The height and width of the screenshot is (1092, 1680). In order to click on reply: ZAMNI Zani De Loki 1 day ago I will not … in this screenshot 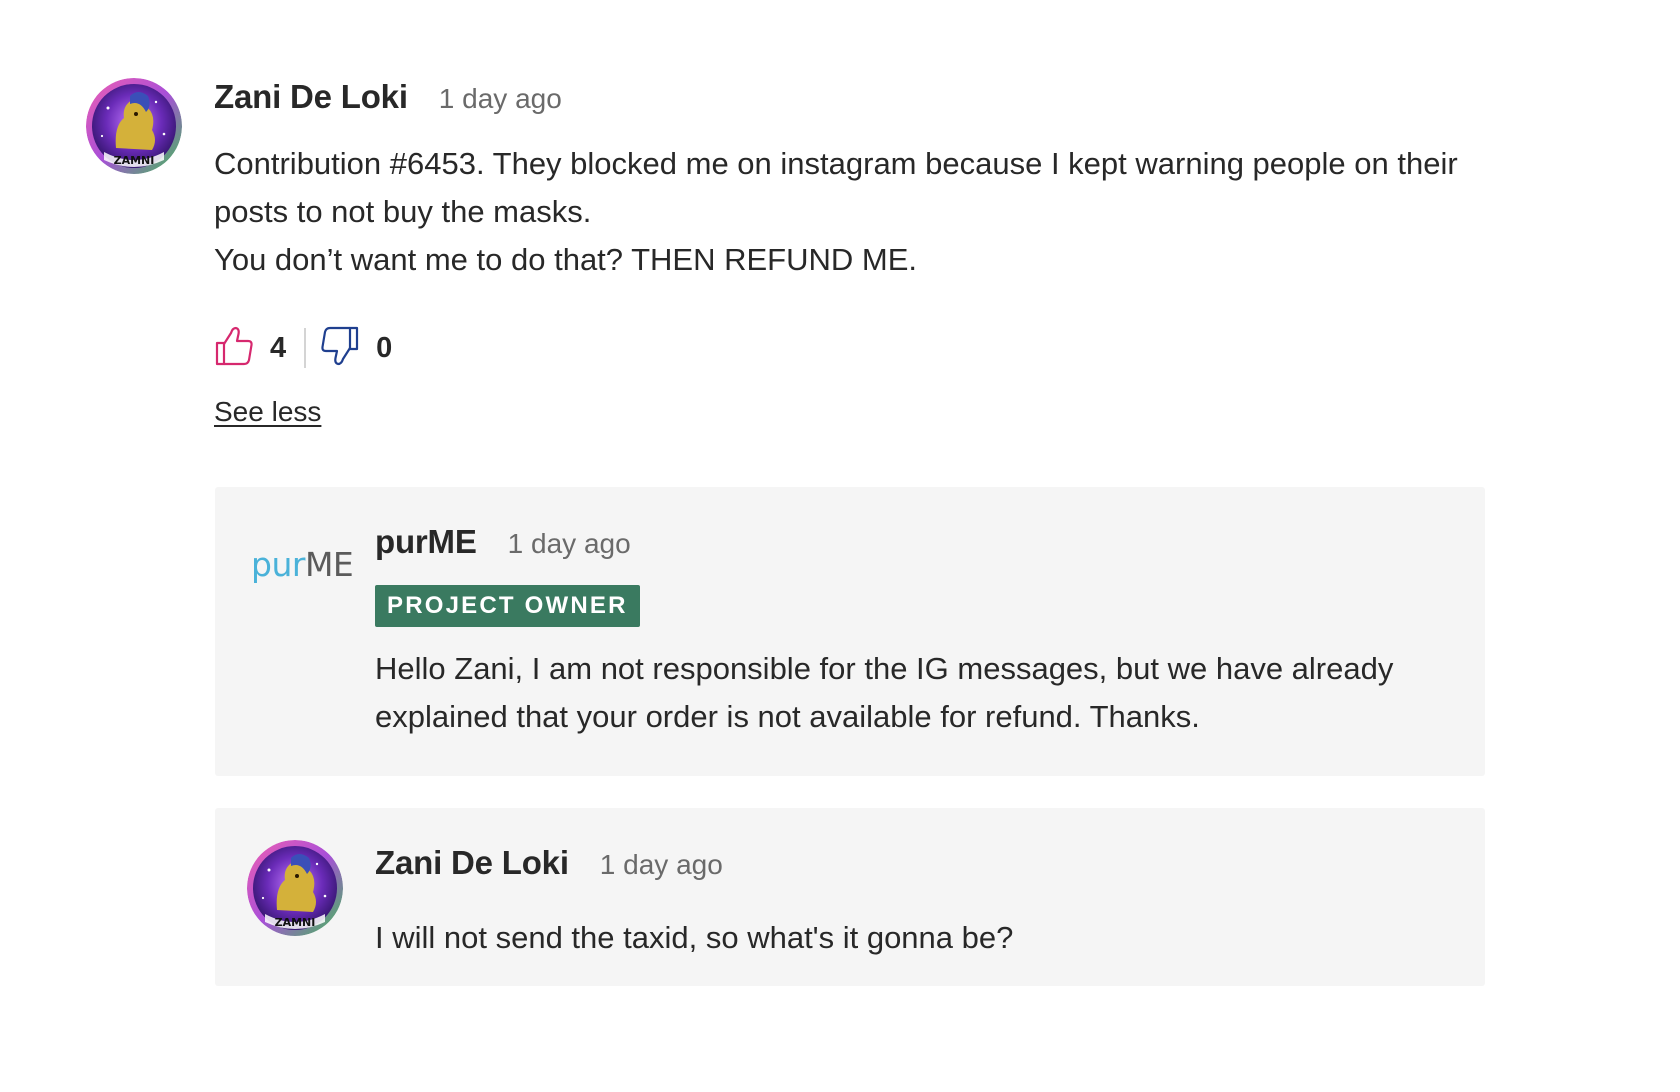, I will do `click(850, 897)`.